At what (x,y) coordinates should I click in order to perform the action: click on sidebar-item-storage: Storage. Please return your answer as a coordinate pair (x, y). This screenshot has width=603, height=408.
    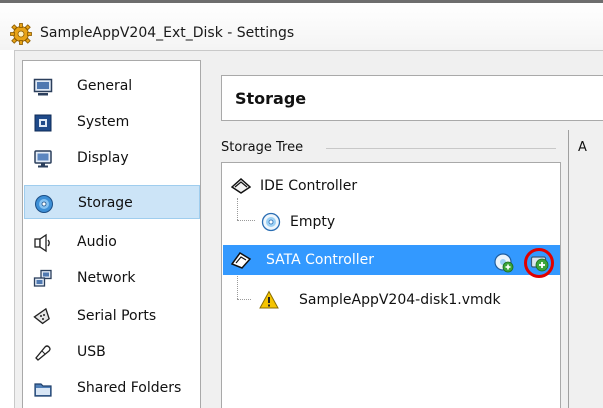
    Looking at the image, I should click on (112, 202).